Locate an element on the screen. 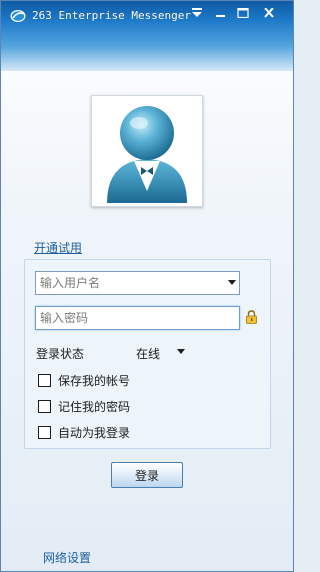  remember-password-option: 记住我的密码 is located at coordinates (84, 406).